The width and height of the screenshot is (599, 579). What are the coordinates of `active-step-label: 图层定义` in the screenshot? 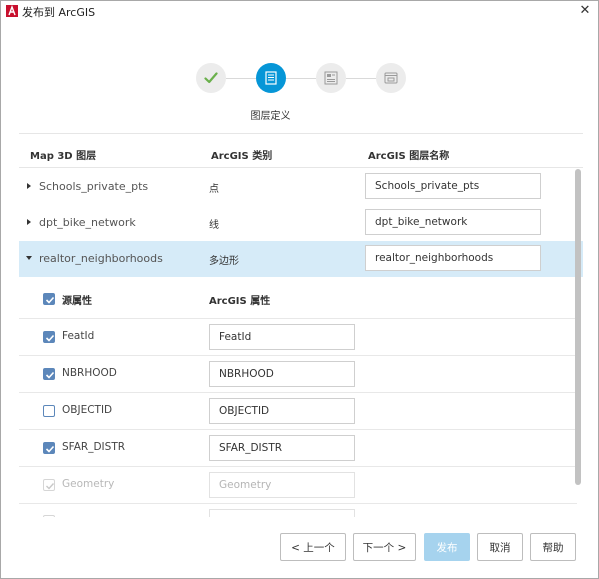 It's located at (270, 116).